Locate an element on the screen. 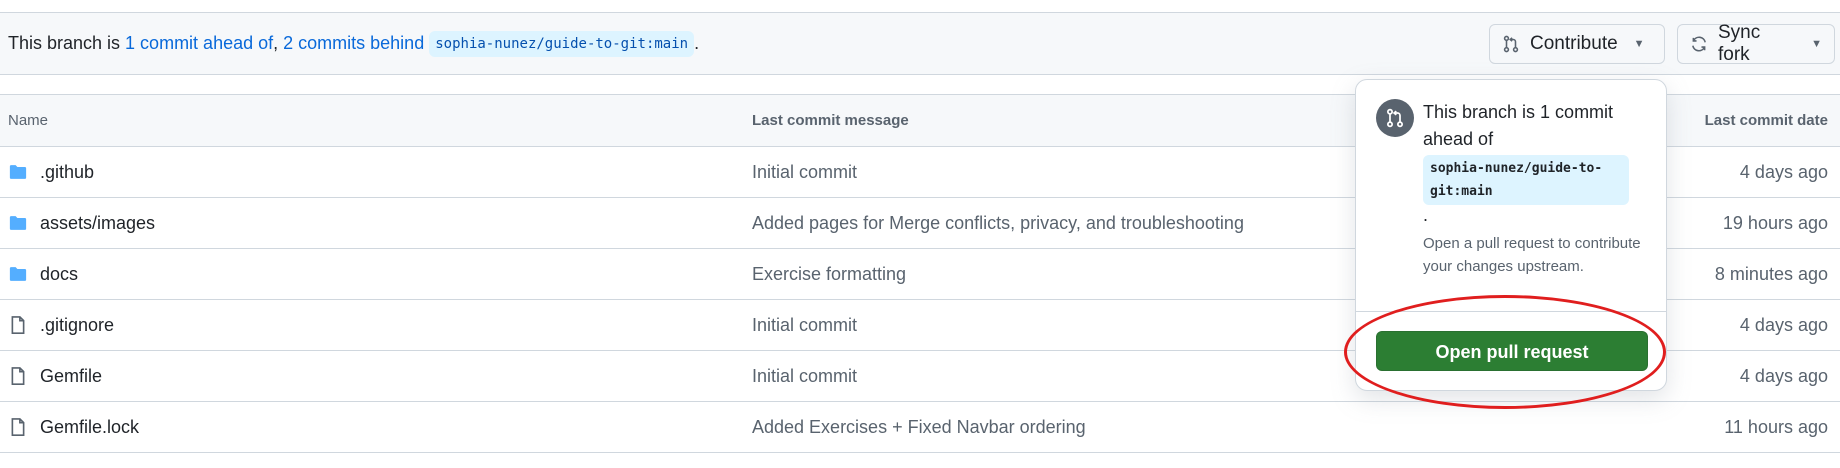  commit-message-link: Added Exercises + Fixed Navbar ordering is located at coordinates (919, 427).